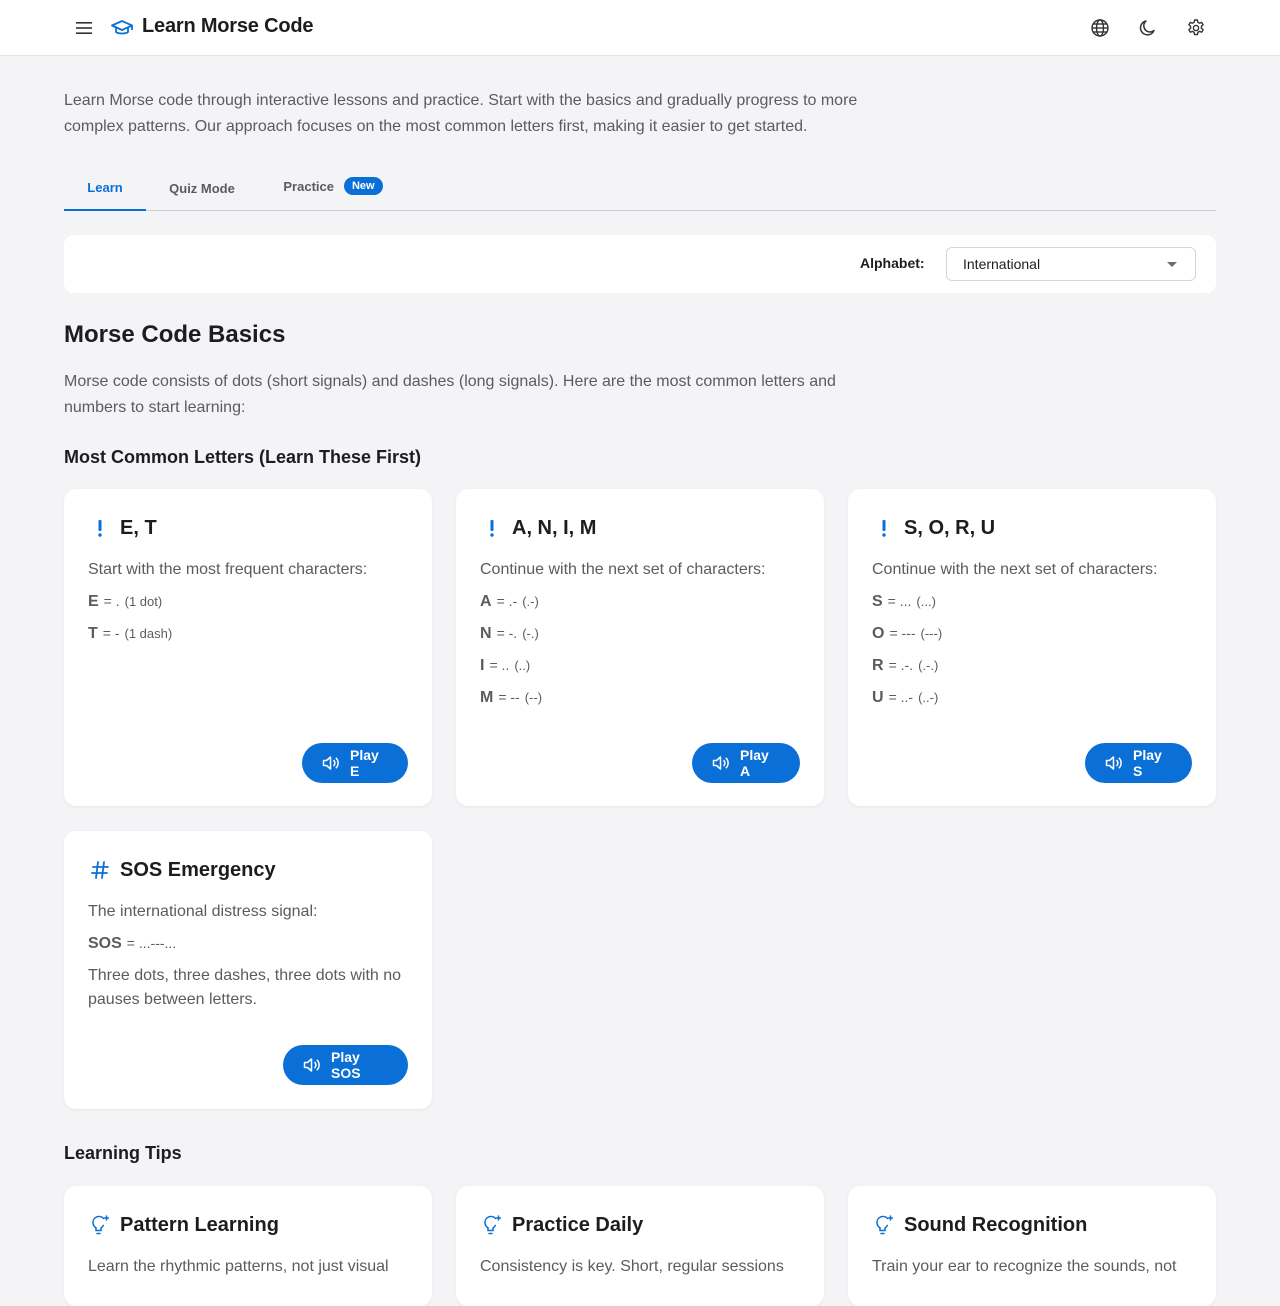 The height and width of the screenshot is (1306, 1280). What do you see at coordinates (122, 28) in the screenshot?
I see `graduation-cap-icon` at bounding box center [122, 28].